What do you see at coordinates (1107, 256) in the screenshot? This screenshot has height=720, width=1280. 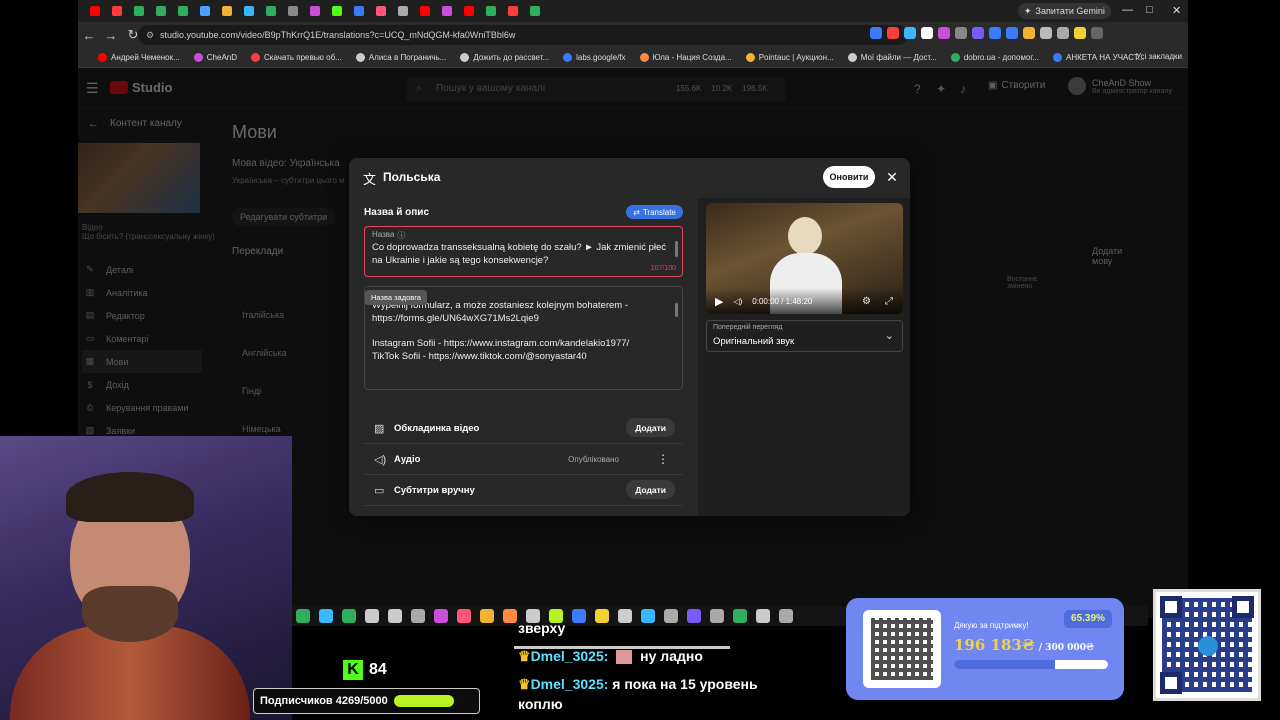 I see `add-language-button: Додати мову` at bounding box center [1107, 256].